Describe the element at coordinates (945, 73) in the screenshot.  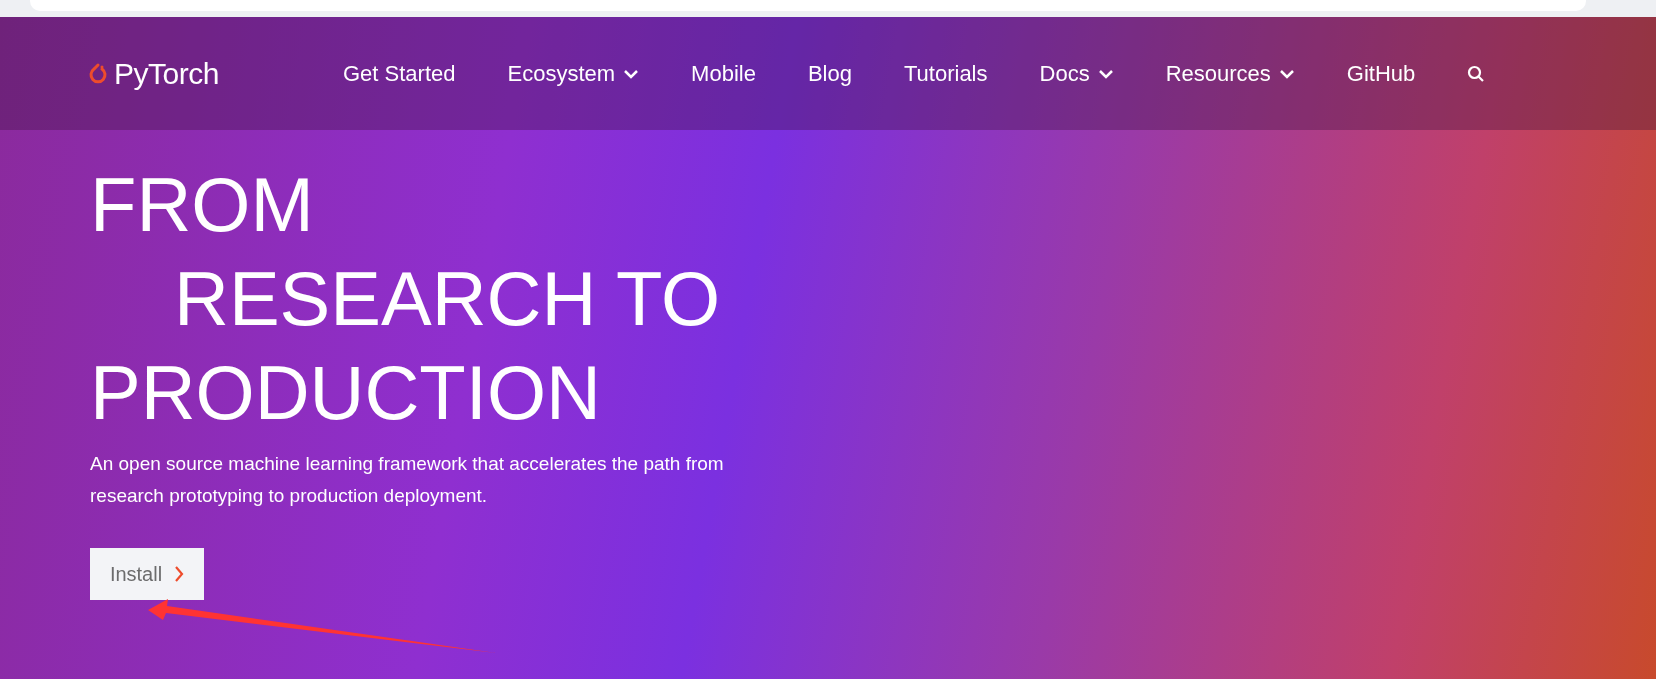
I see `nav-link: Tutorials` at that location.